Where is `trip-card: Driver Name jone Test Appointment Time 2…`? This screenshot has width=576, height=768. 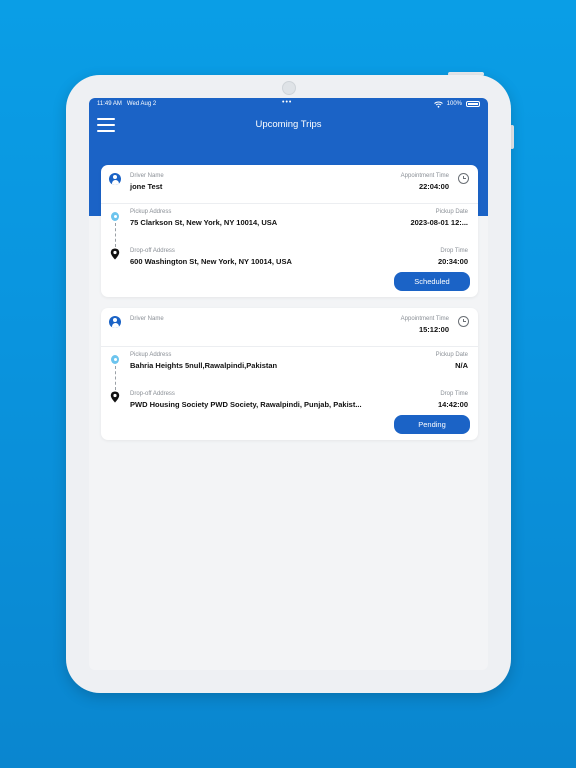
trip-card: Driver Name jone Test Appointment Time 2… is located at coordinates (289, 231).